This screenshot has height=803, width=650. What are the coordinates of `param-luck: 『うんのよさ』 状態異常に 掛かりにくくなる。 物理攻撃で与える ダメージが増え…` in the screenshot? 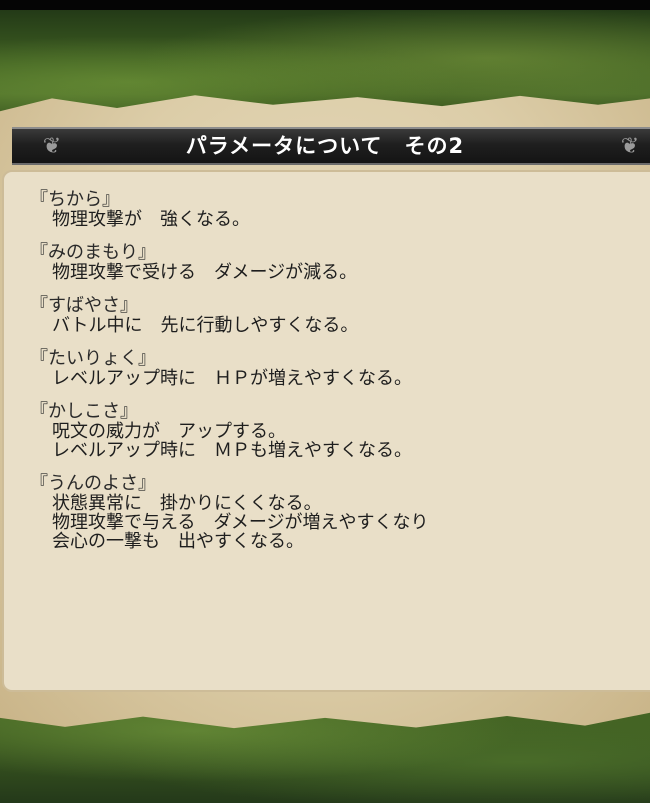 It's located at (330, 512).